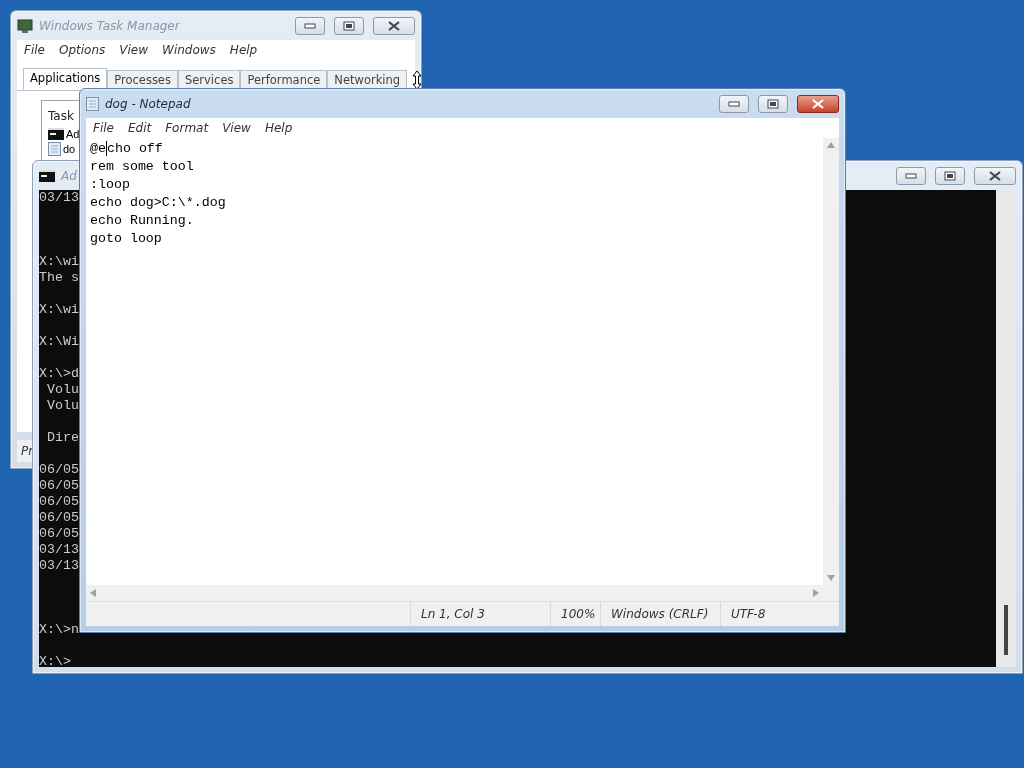 This screenshot has height=768, width=1024. What do you see at coordinates (59, 630) in the screenshot?
I see `console-line: X:\>n` at bounding box center [59, 630].